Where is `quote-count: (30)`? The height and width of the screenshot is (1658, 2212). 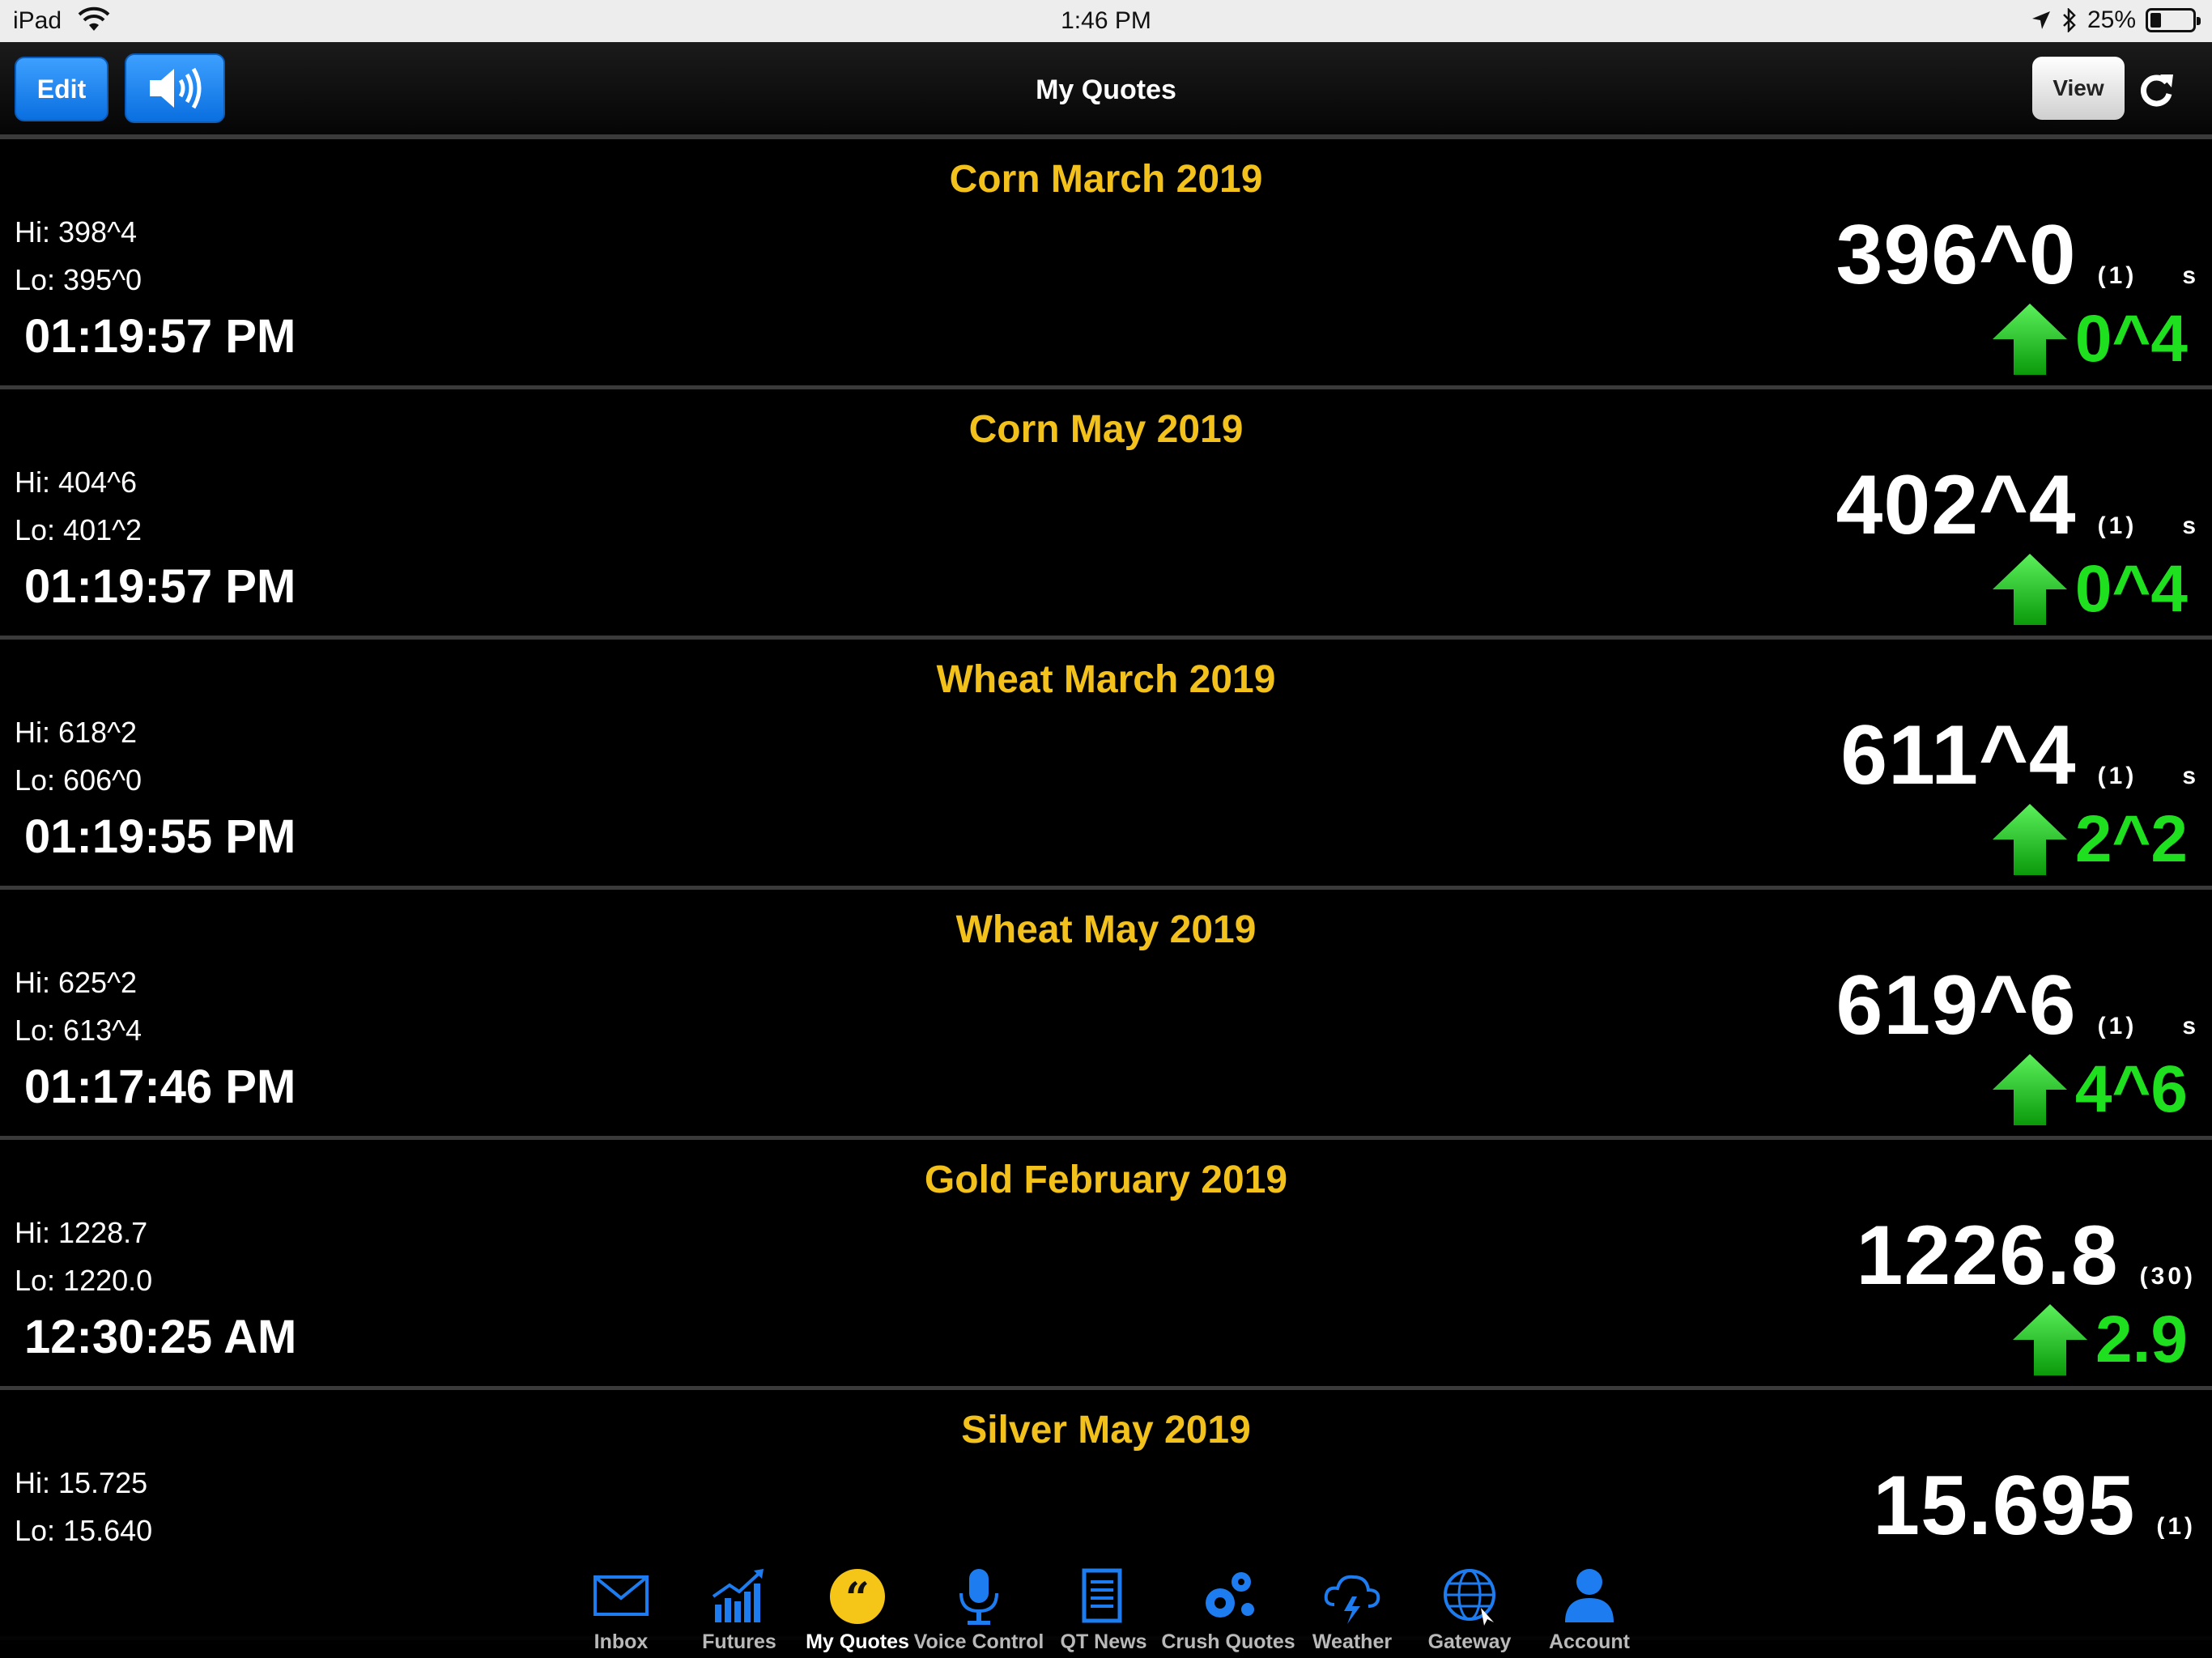
quote-count: (30) is located at coordinates (2167, 1276).